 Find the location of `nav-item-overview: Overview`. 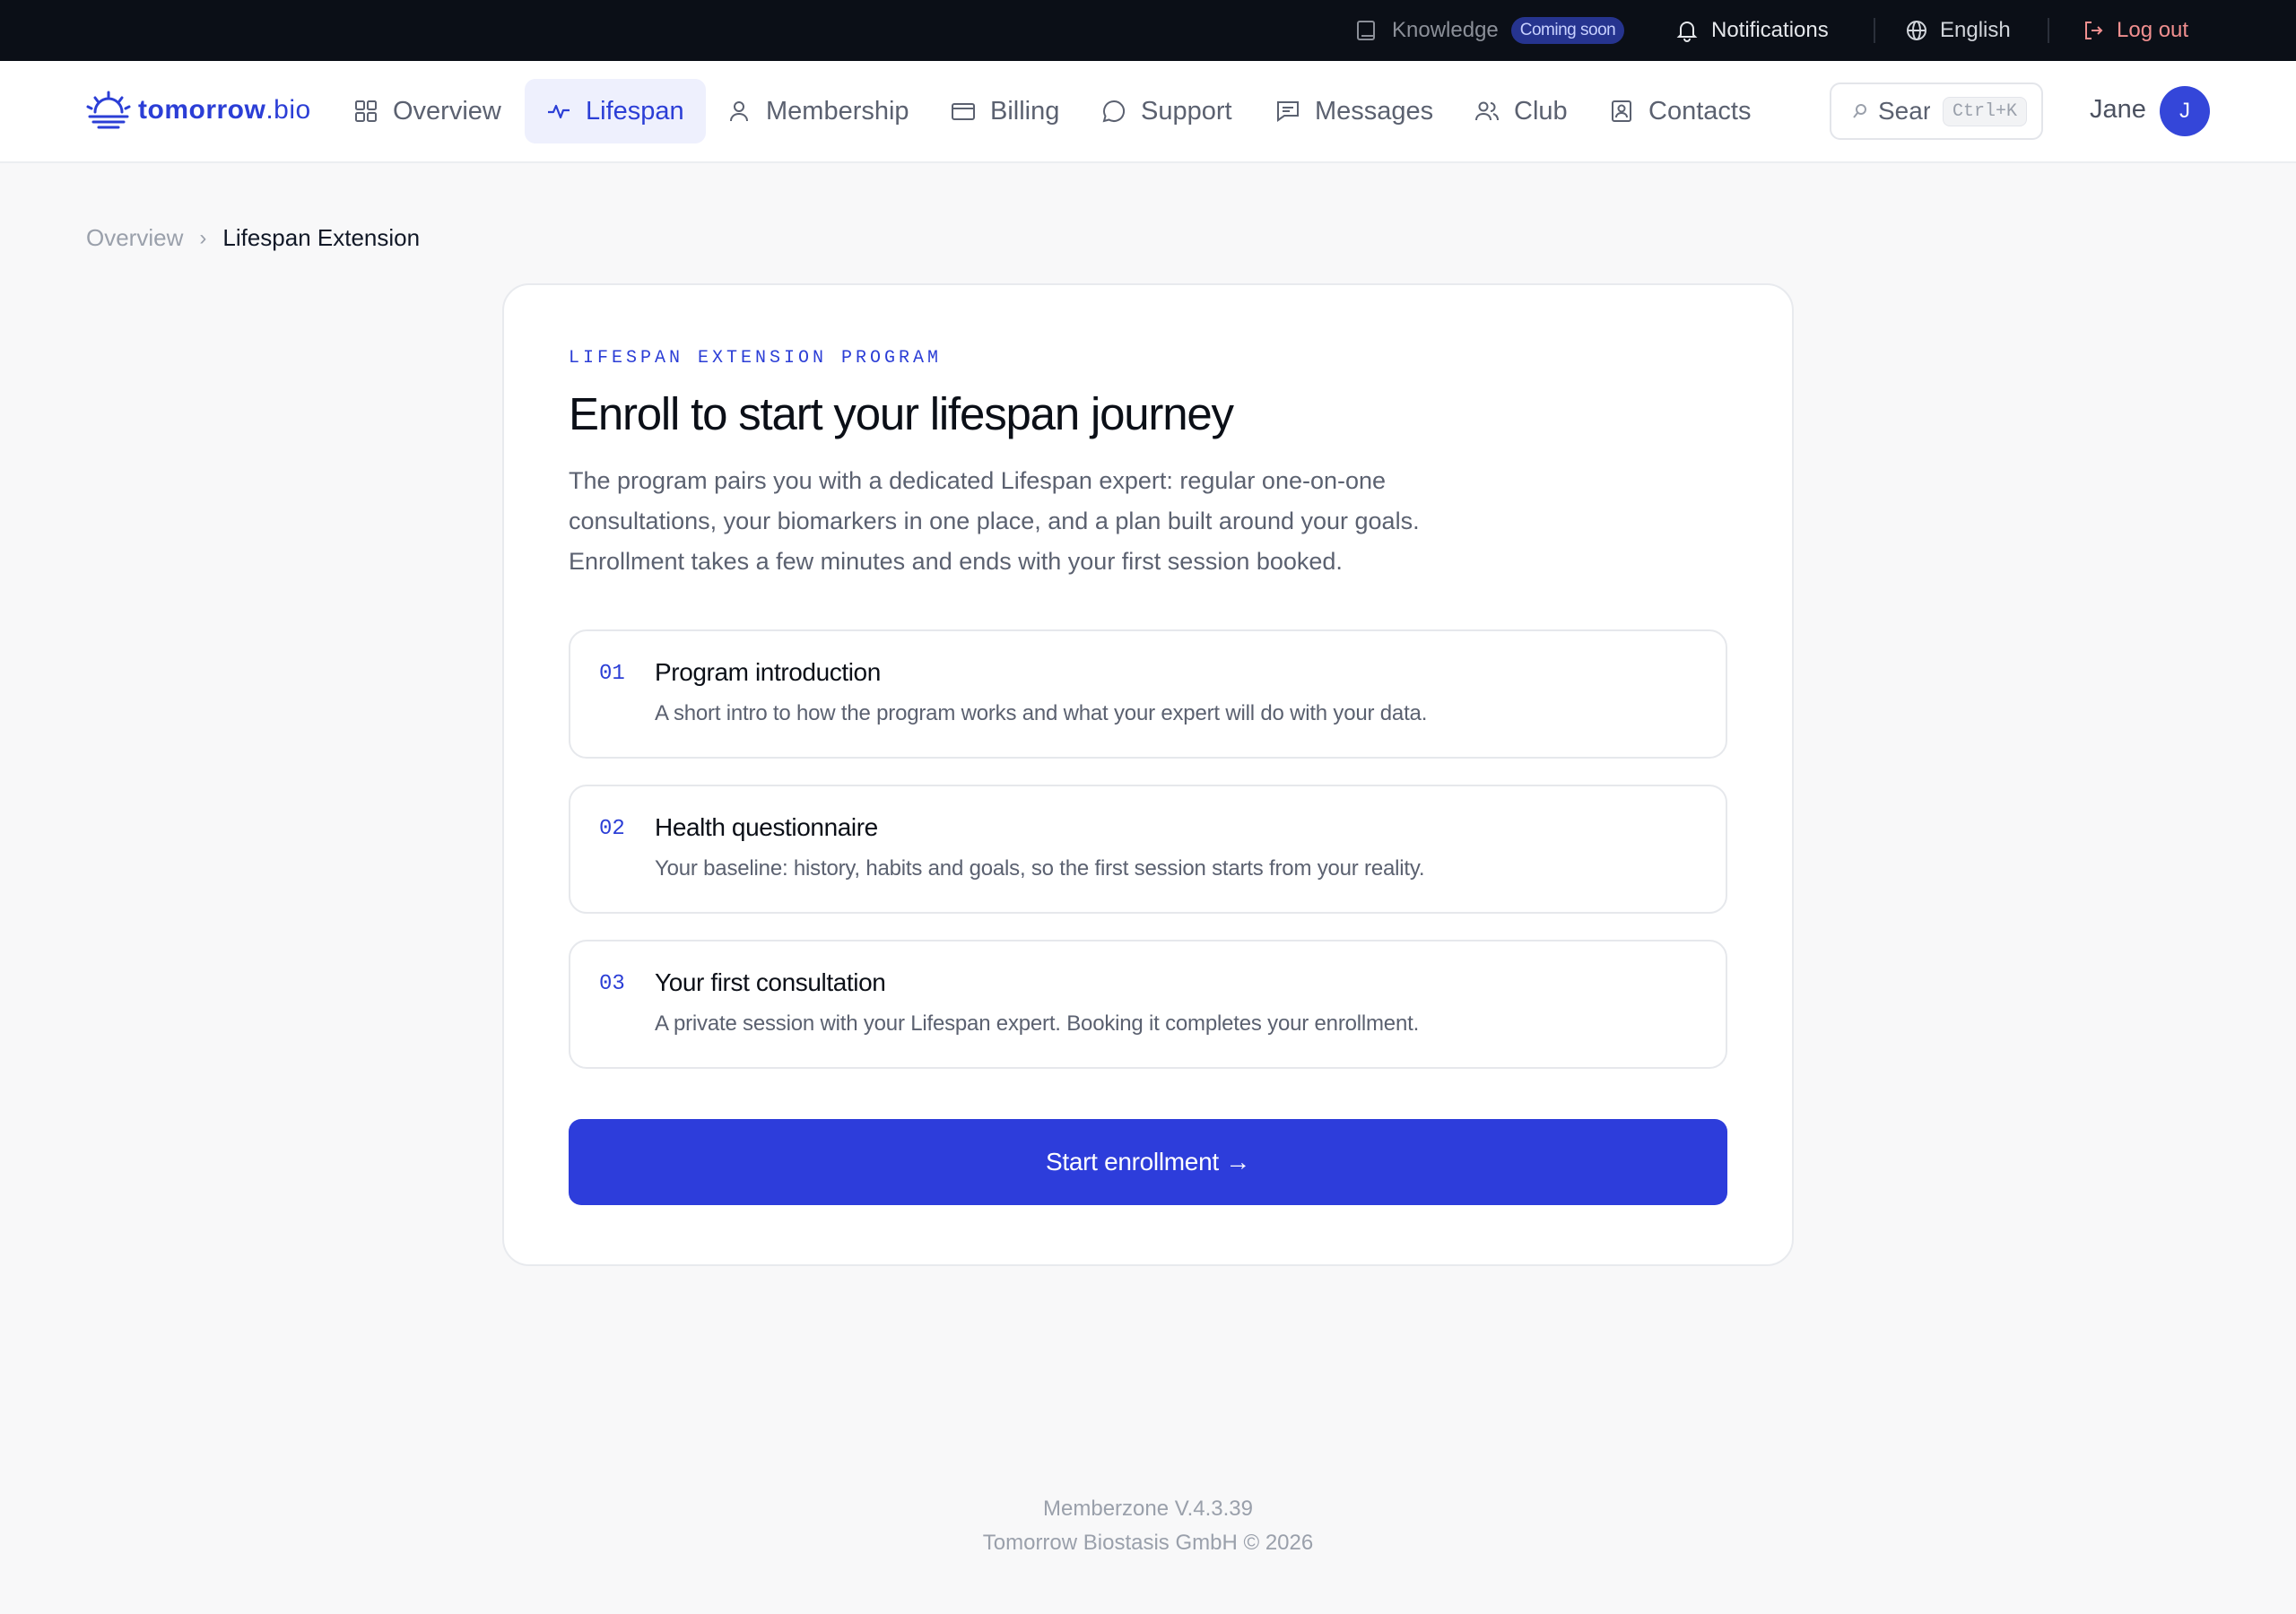

nav-item-overview: Overview is located at coordinates (427, 111).